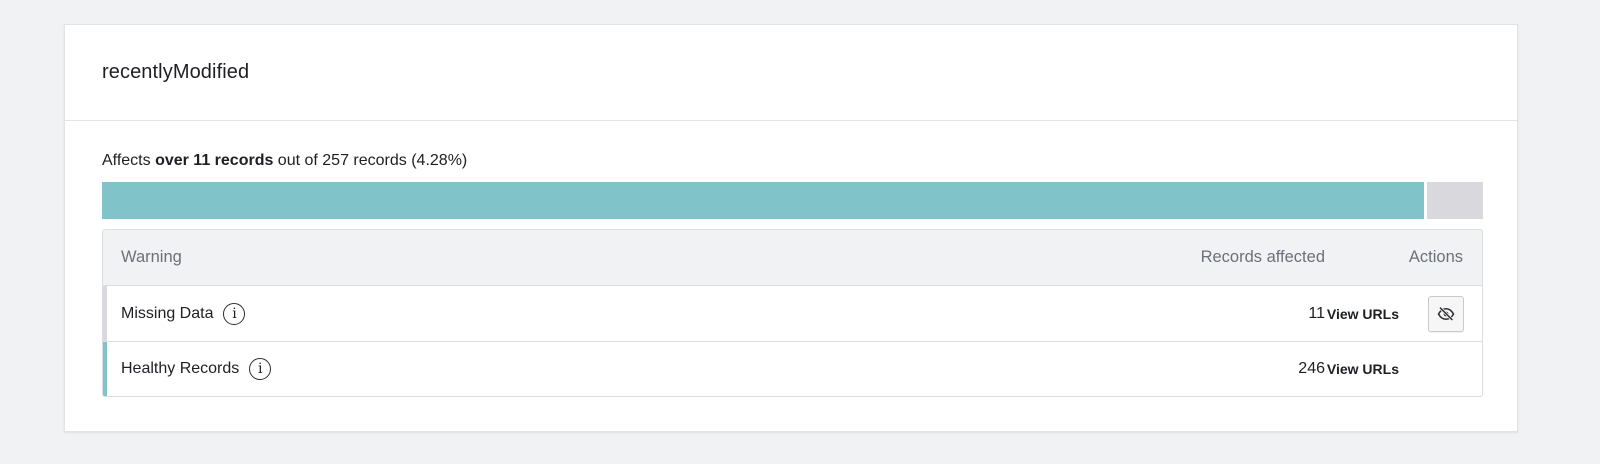 The image size is (1600, 464). What do you see at coordinates (214, 160) in the screenshot?
I see `affects-highlight: over 11 records` at bounding box center [214, 160].